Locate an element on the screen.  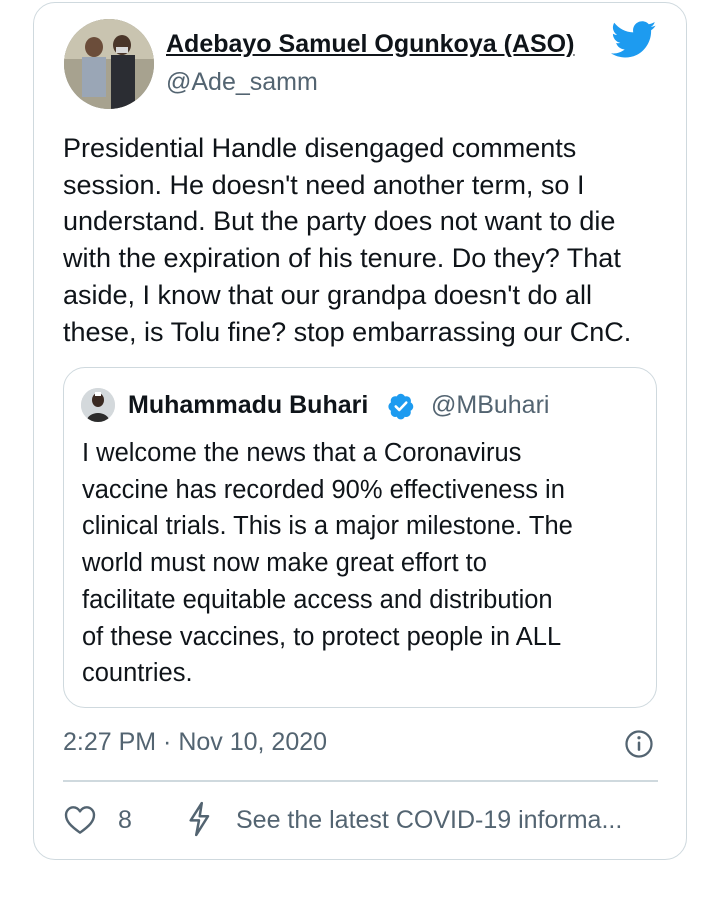
author-avatar is located at coordinates (109, 64).